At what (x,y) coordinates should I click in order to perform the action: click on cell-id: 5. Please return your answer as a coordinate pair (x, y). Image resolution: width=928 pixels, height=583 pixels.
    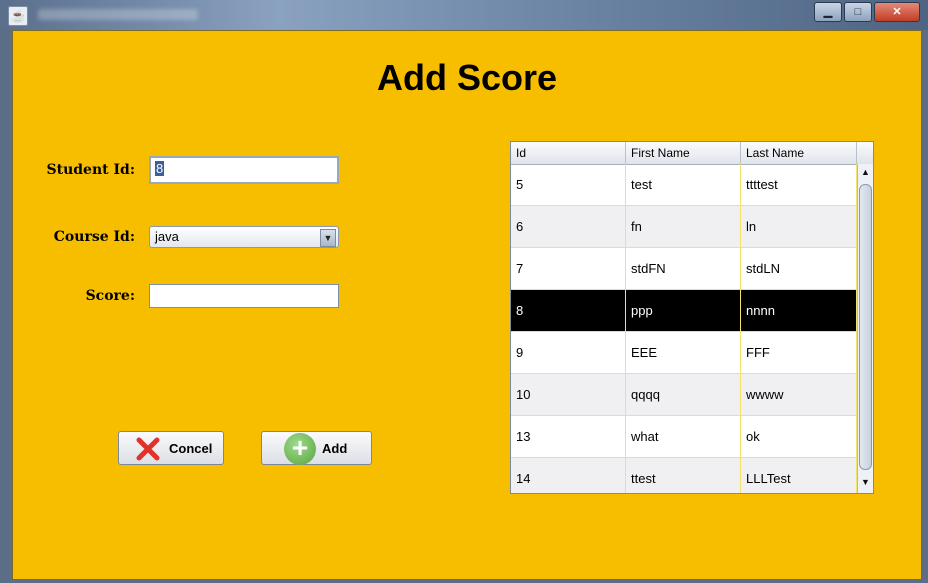
    Looking at the image, I should click on (568, 185).